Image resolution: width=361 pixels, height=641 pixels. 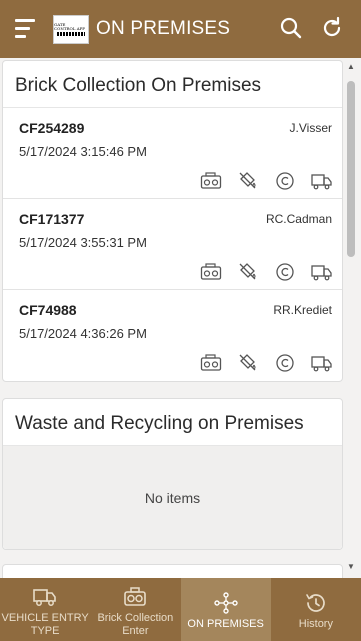 I want to click on nav-label: VEHICLE ENTRY TYPE, so click(x=45, y=624).